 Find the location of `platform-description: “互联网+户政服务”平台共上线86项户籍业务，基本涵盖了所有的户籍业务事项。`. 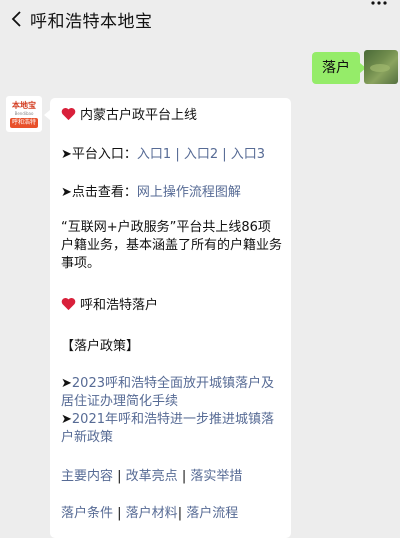

platform-description: “互联网+户政服务”平台共上线86项户籍业务，基本涵盖了所有的户籍业务事项。 is located at coordinates (172, 245).